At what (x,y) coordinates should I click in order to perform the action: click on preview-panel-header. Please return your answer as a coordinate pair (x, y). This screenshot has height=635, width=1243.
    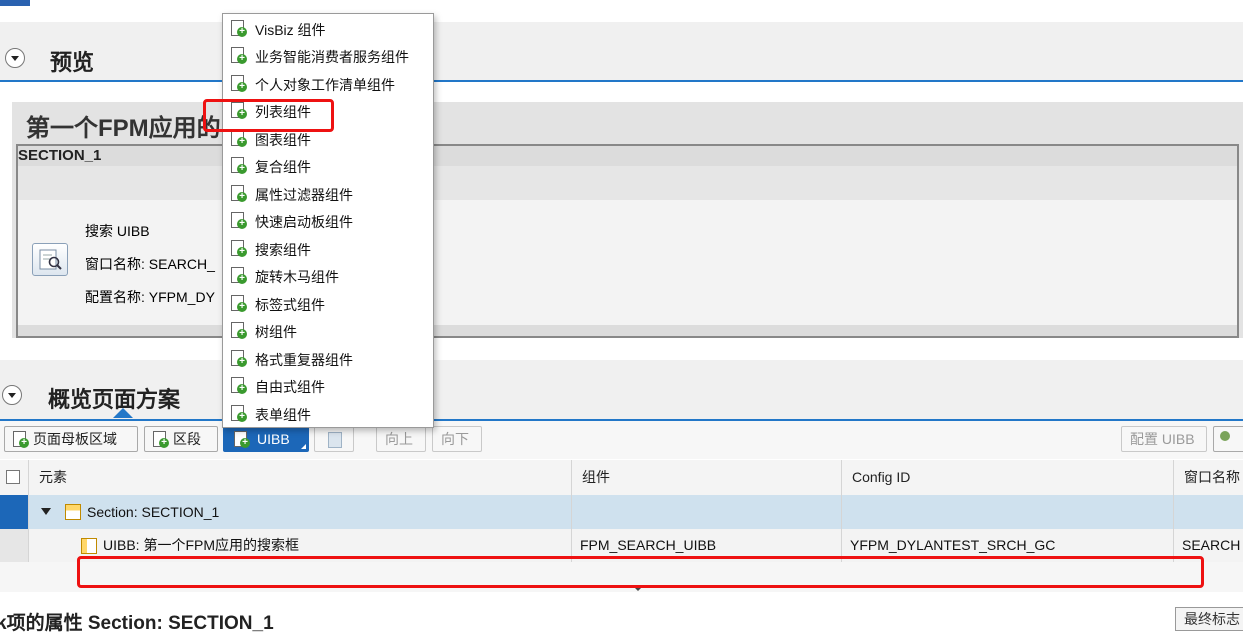
    Looking at the image, I should click on (621, 52).